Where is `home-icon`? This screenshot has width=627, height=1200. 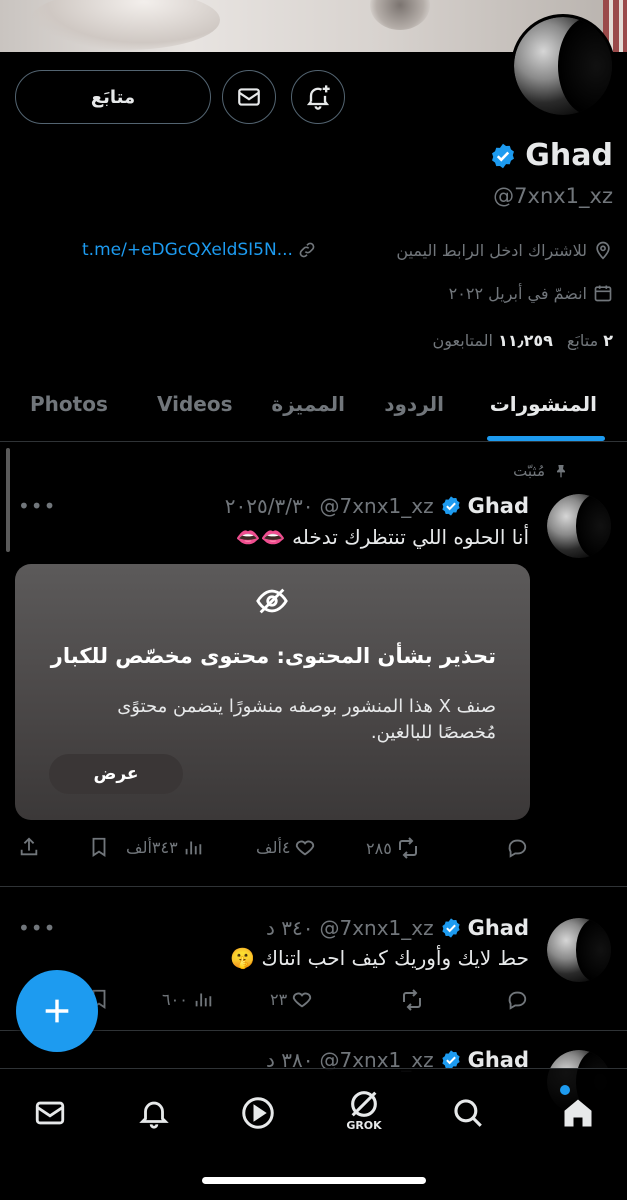 home-icon is located at coordinates (578, 1113).